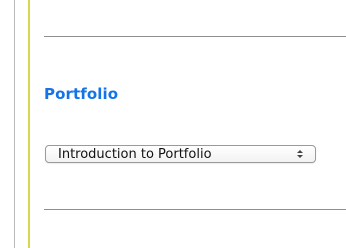  What do you see at coordinates (81, 94) in the screenshot?
I see `section-title: Portfolio` at bounding box center [81, 94].